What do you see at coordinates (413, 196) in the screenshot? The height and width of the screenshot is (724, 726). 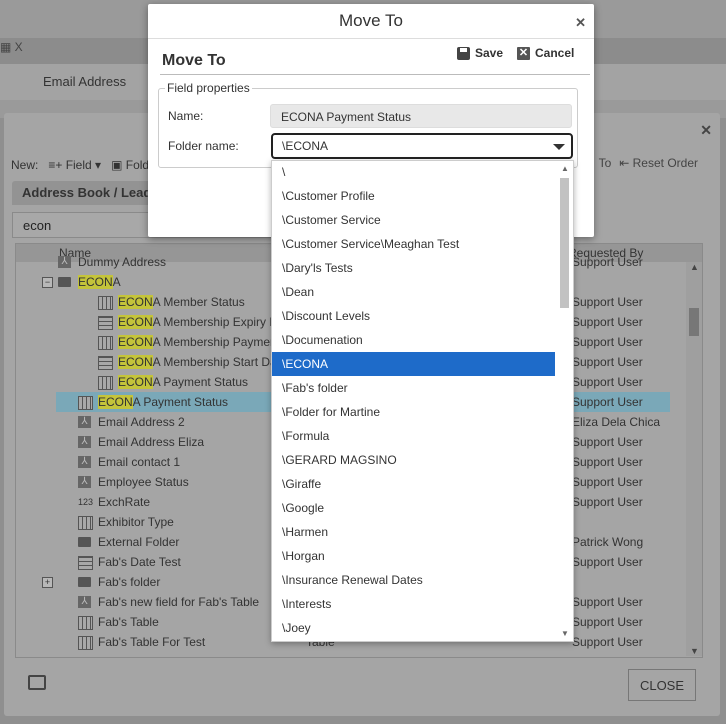 I see `dropdown-option: \Customer Profile` at bounding box center [413, 196].